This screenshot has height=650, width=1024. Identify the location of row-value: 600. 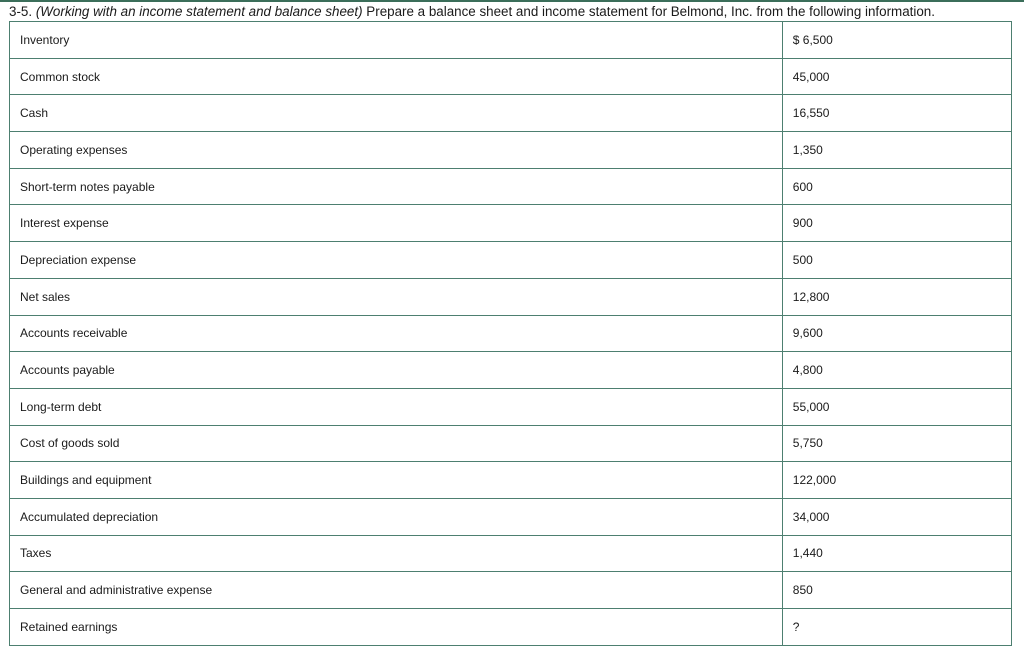
(897, 186).